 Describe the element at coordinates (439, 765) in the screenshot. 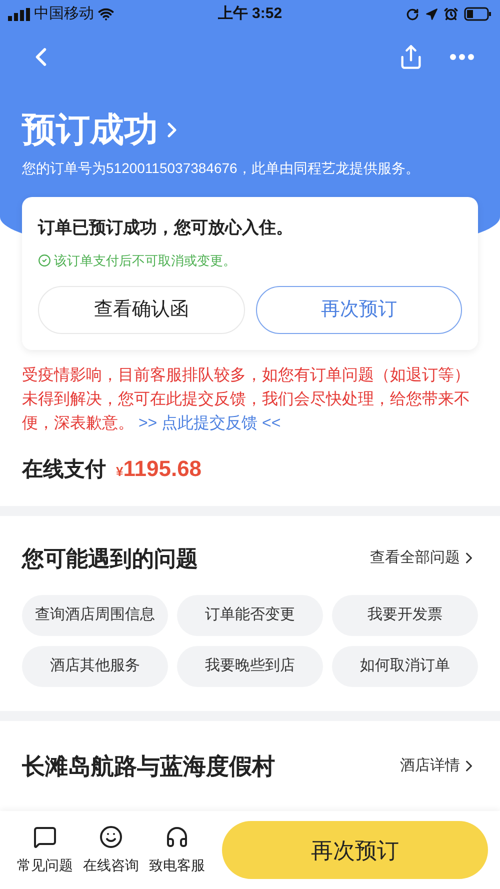

I see `hotel-details-link: 酒店详情` at that location.